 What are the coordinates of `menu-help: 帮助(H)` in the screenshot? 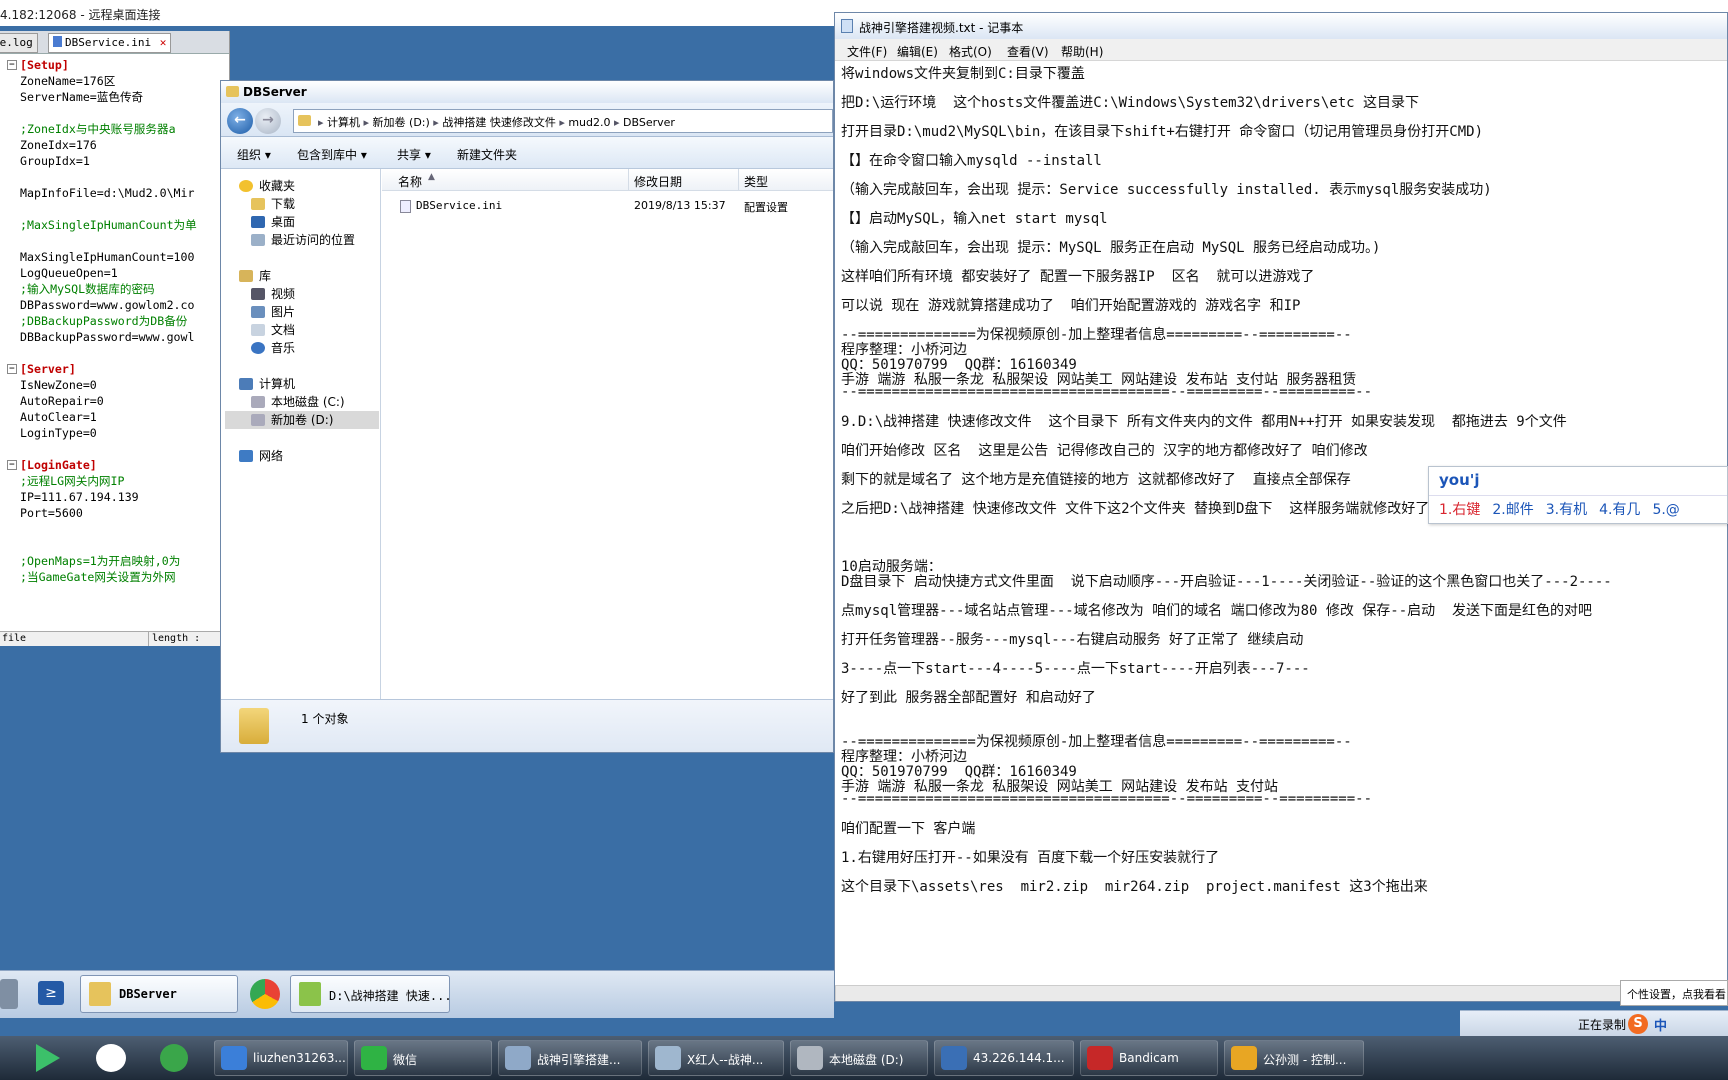 It's located at (1082, 51).